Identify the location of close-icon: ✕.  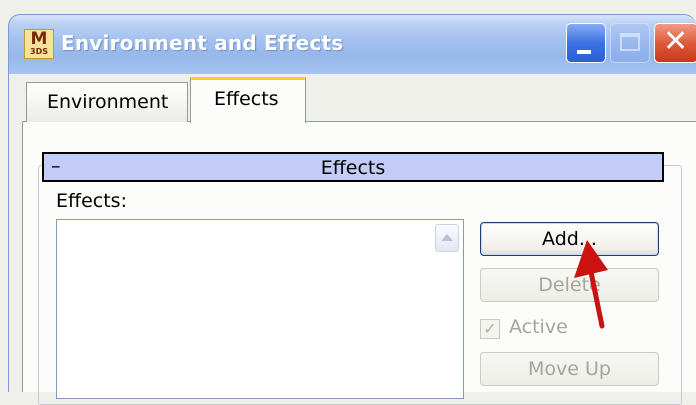
(676, 41).